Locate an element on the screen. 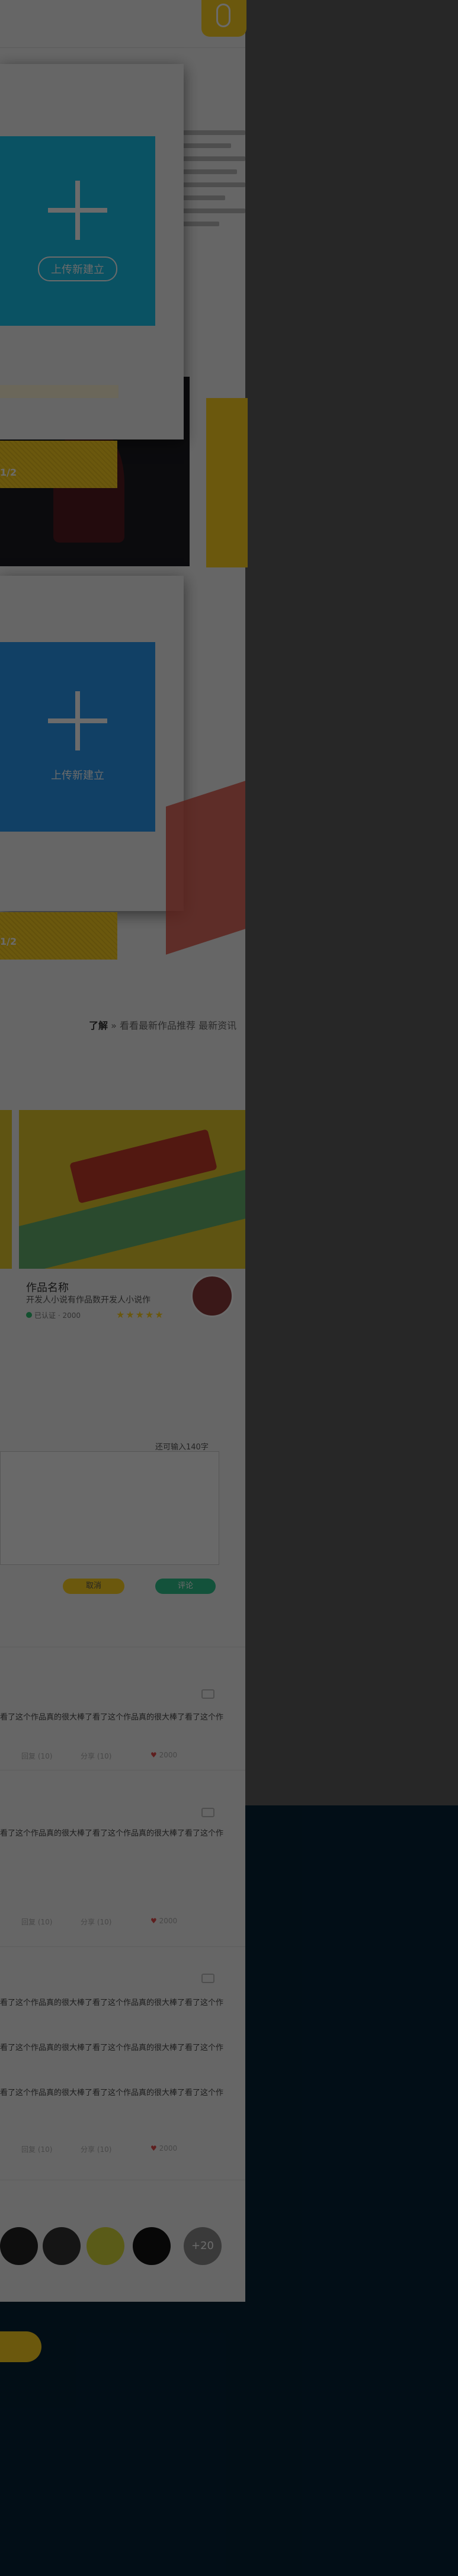 The width and height of the screenshot is (458, 2576). preview-graphic is located at coordinates (206, 868).